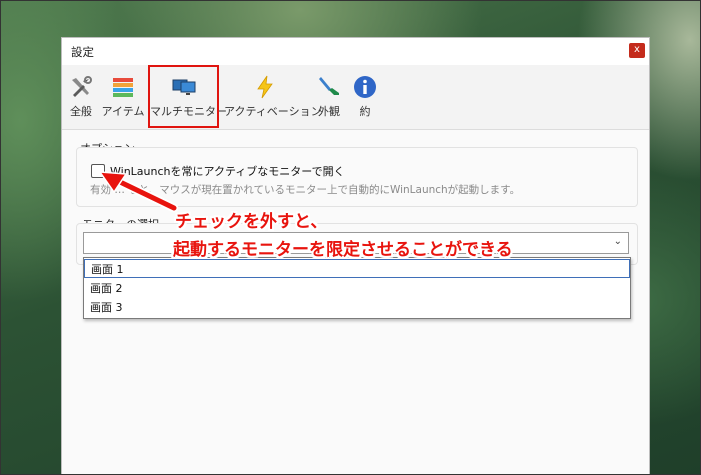  I want to click on monitor-option-2: 画面 2, so click(357, 288).